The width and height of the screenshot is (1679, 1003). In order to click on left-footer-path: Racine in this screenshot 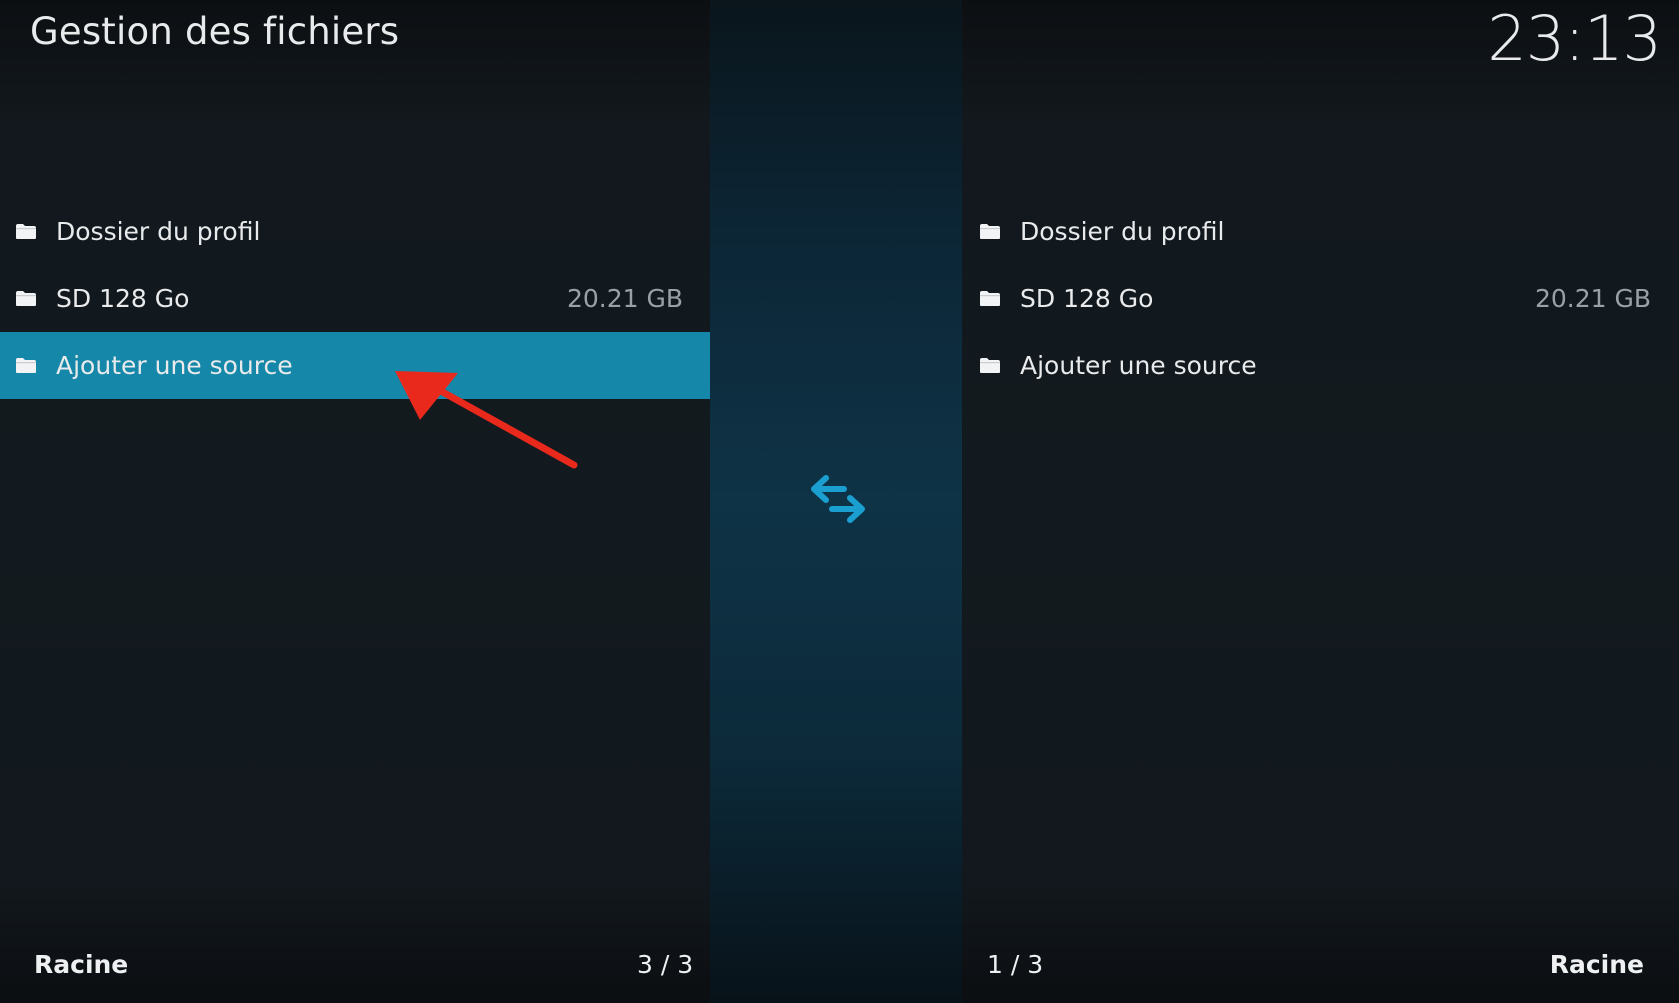, I will do `click(81, 964)`.